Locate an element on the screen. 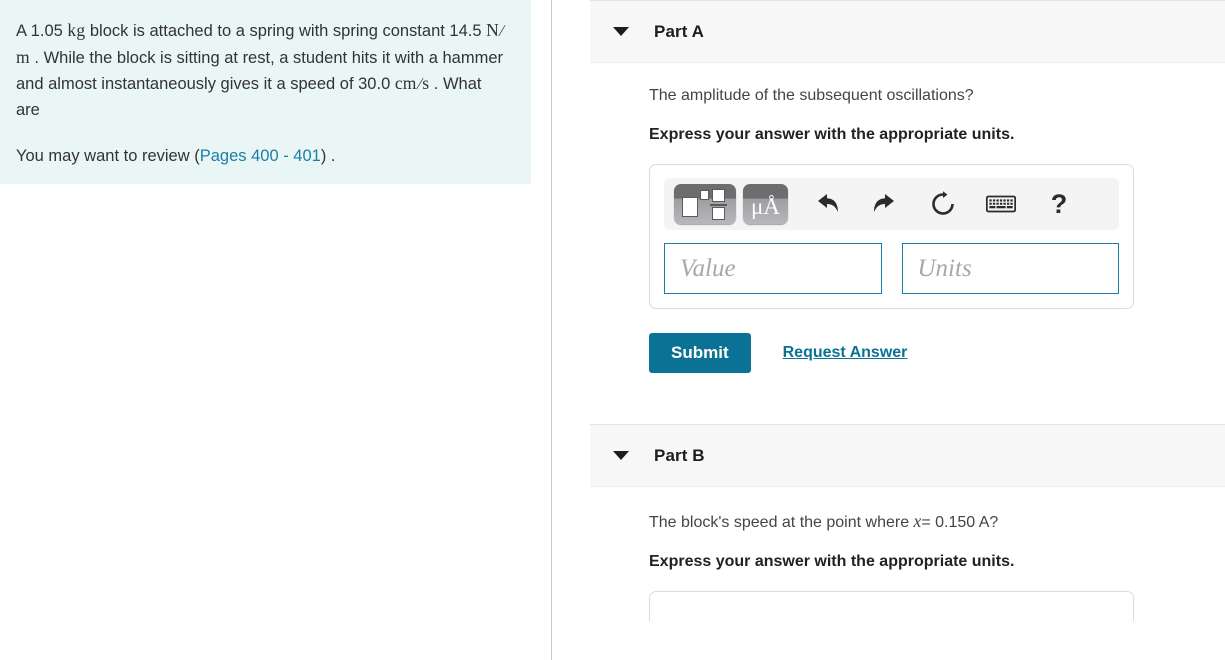  review-prefix: You may want to review ( is located at coordinates (108, 156).